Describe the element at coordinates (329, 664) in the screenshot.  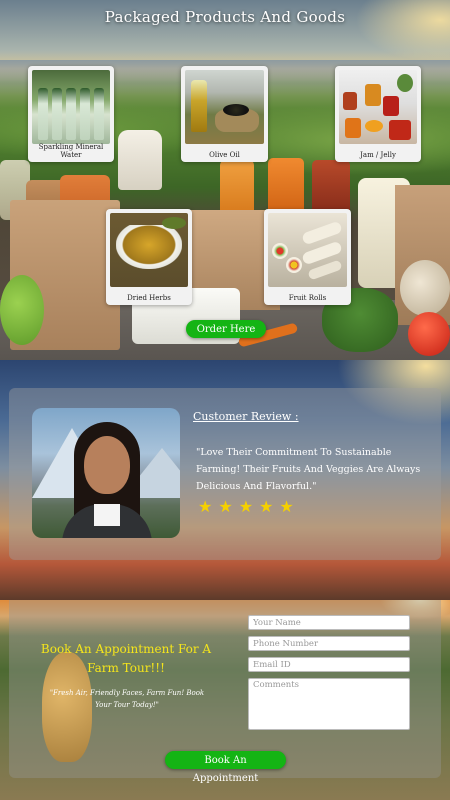
I see `email-input` at that location.